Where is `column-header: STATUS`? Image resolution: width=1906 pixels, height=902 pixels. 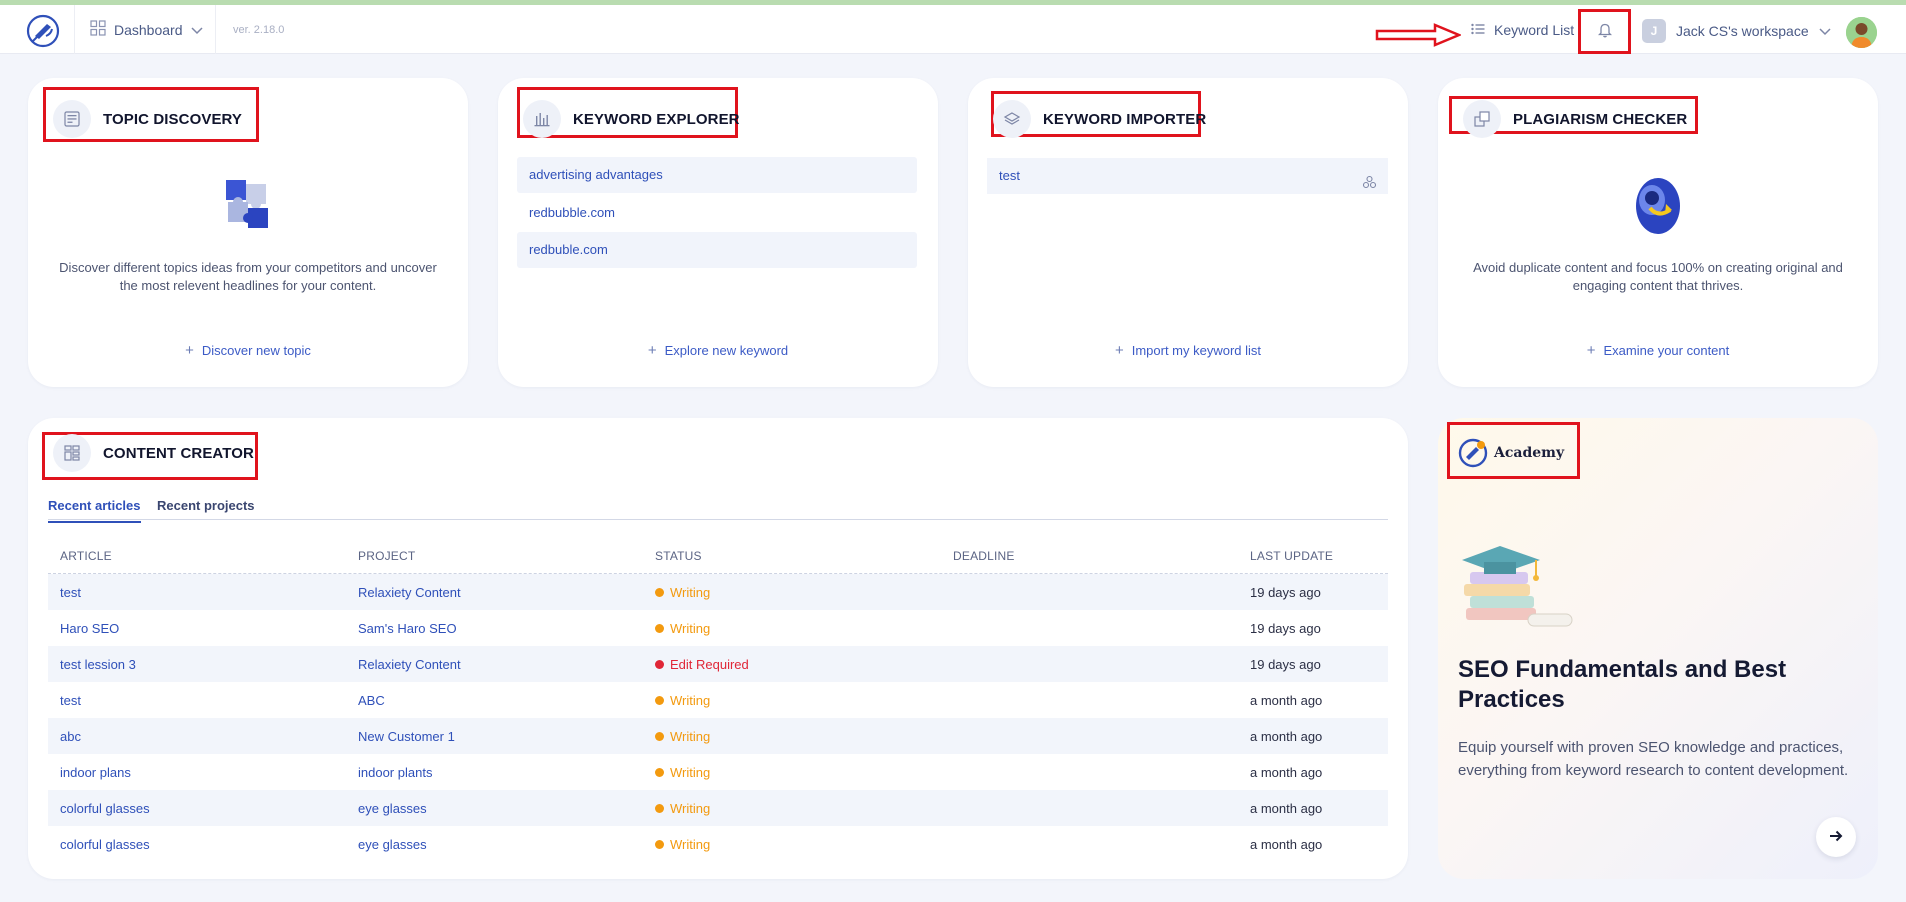
column-header: STATUS is located at coordinates (678, 556).